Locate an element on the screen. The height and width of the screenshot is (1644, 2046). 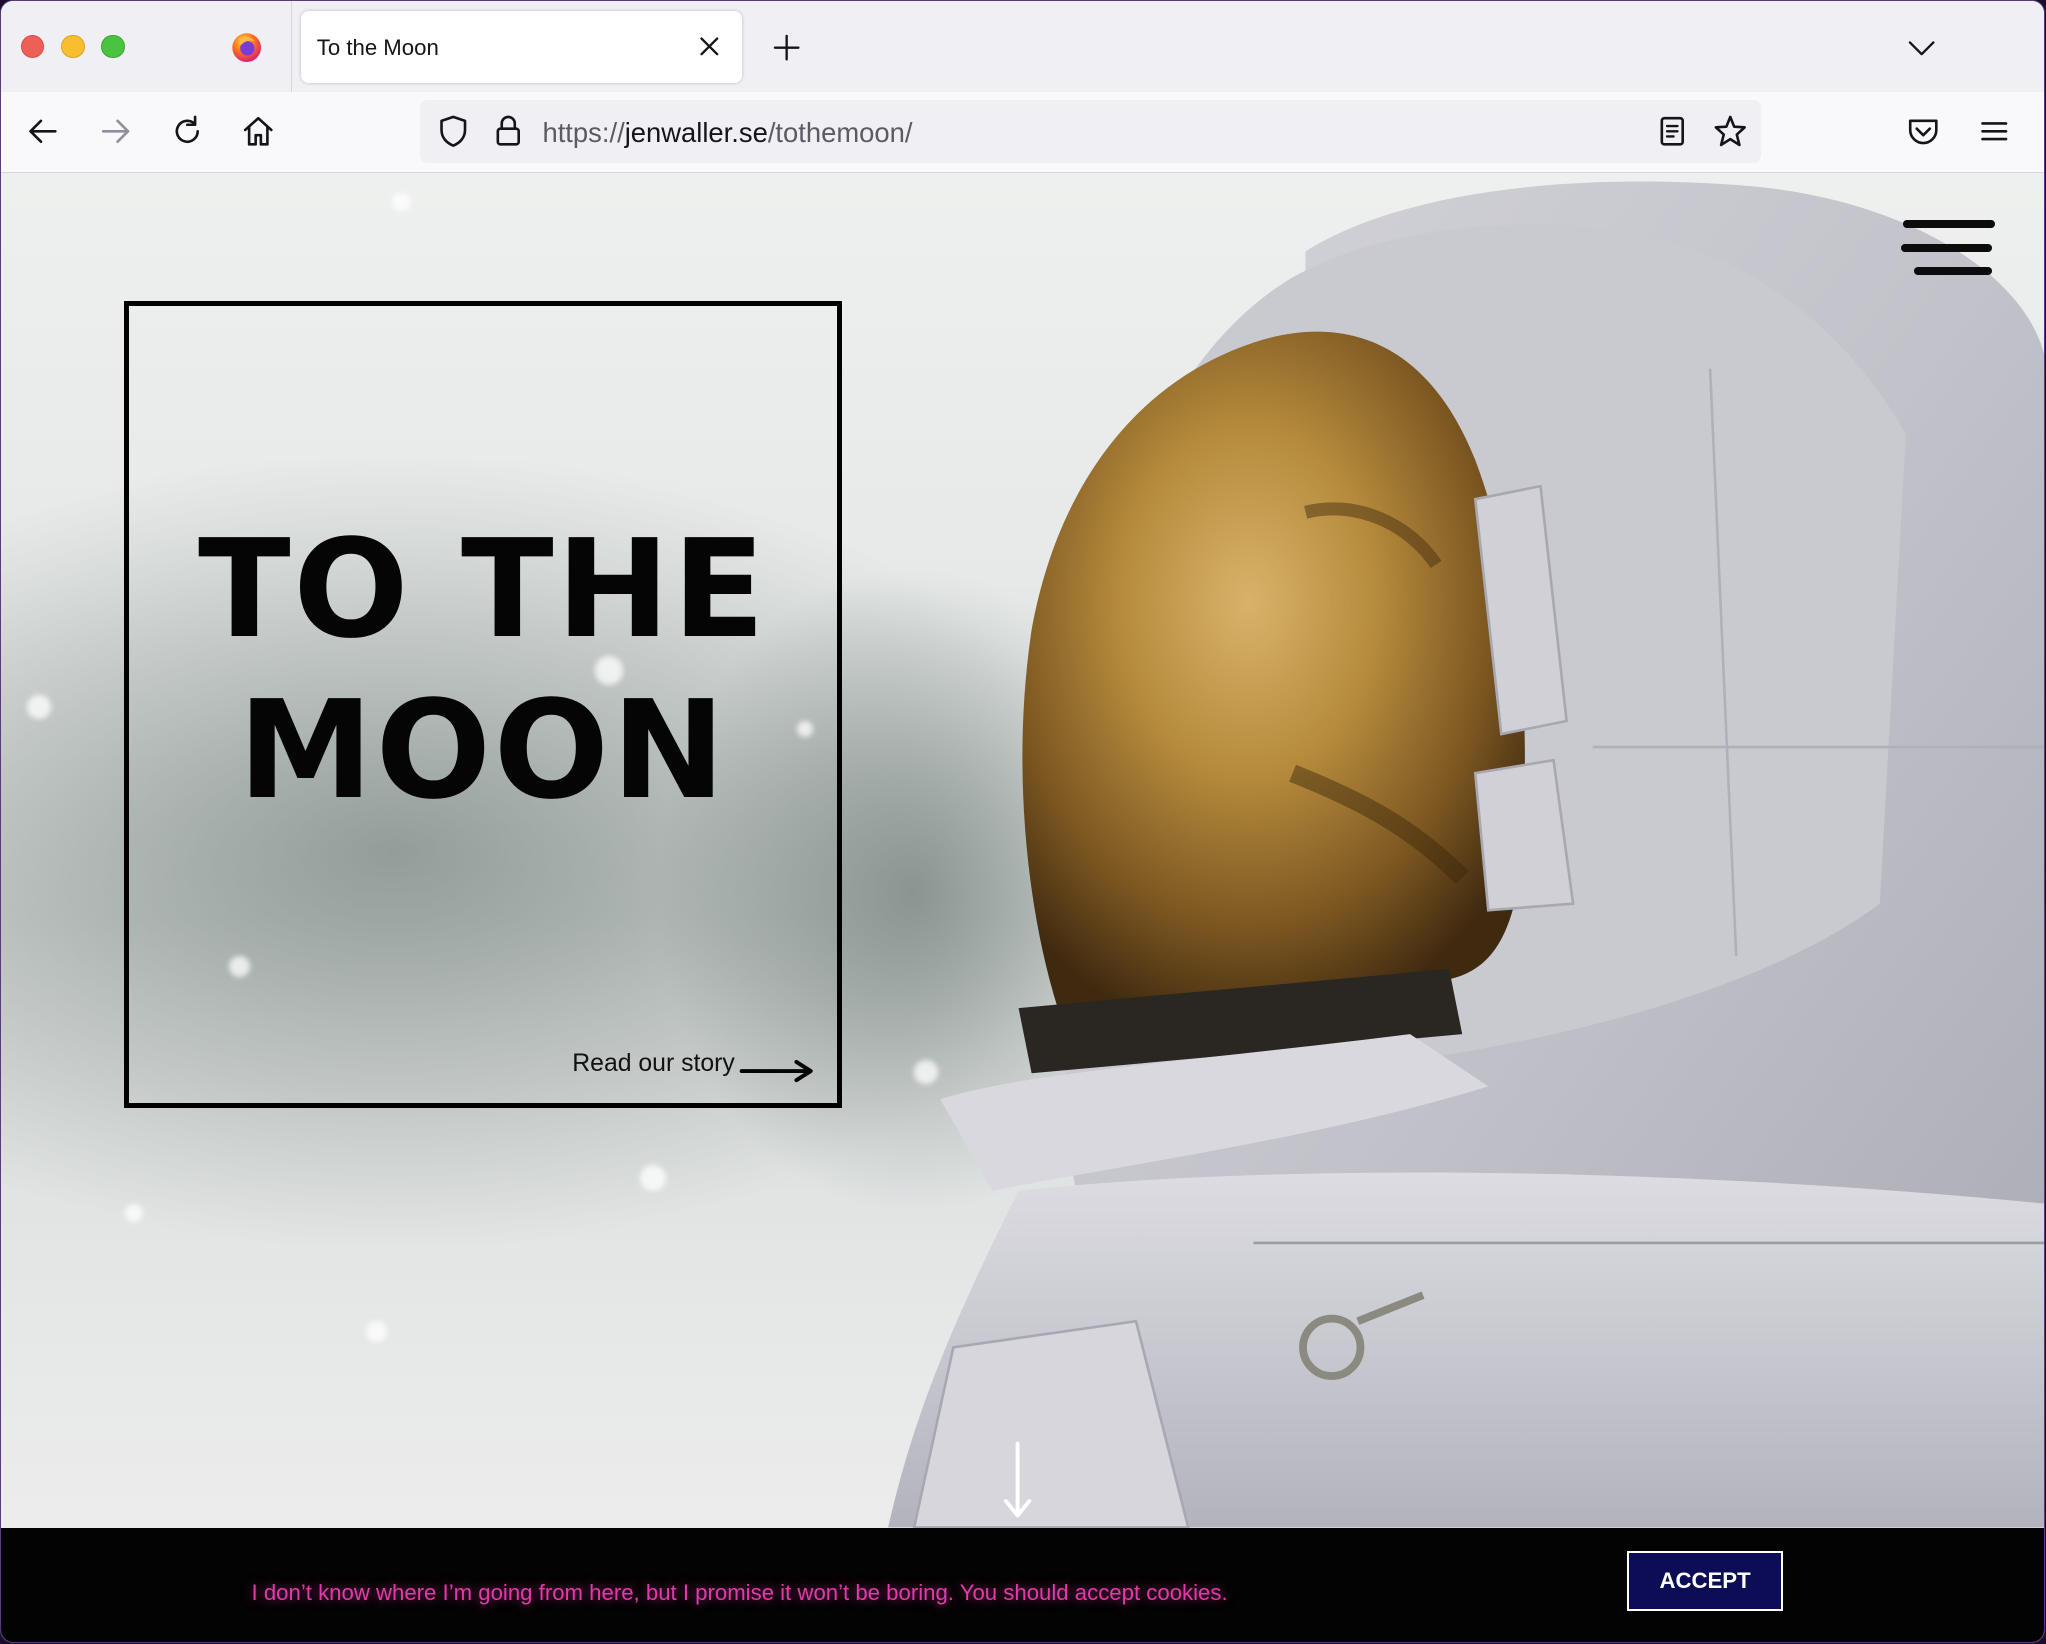
chevron-down-icon is located at coordinates (1921, 47).